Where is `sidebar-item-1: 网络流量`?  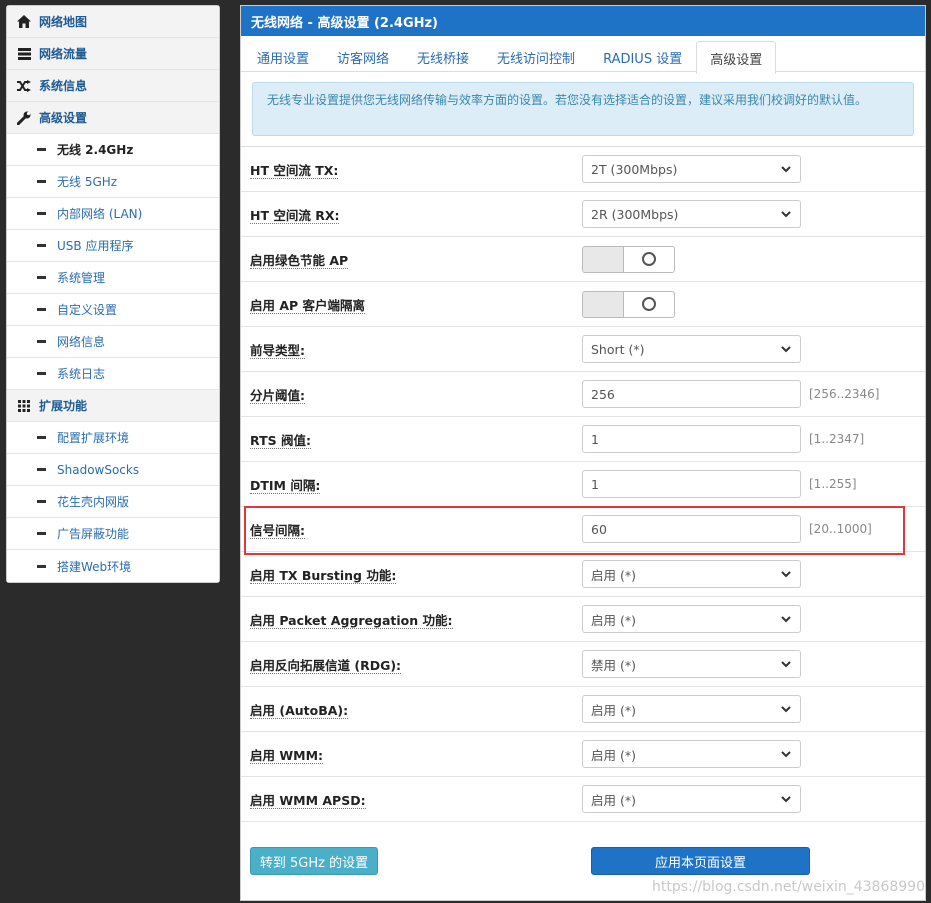 sidebar-item-1: 网络流量 is located at coordinates (113, 54).